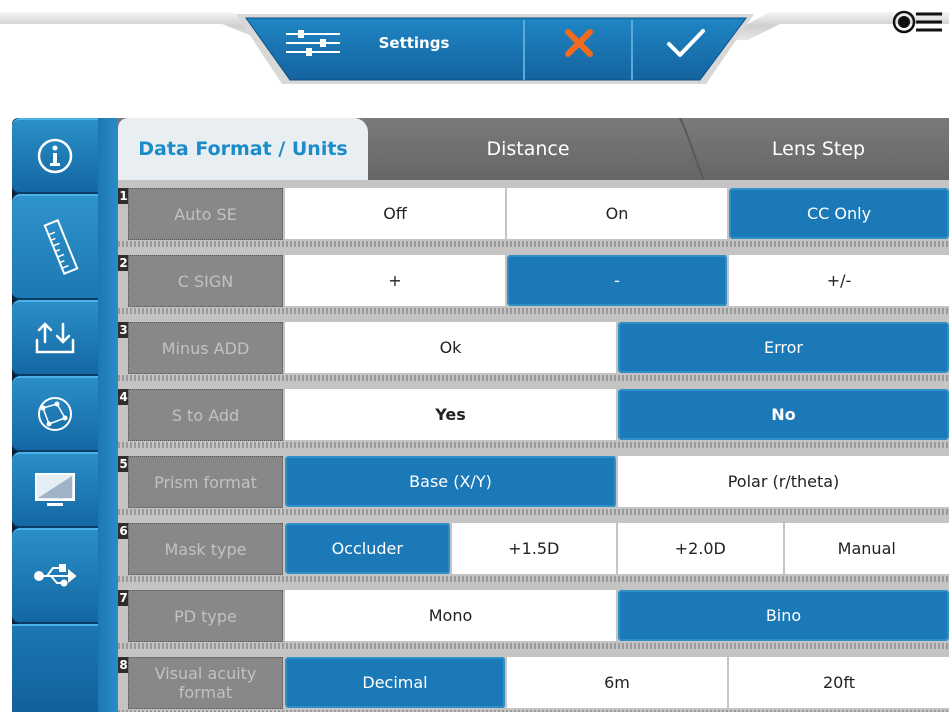 This screenshot has width=949, height=712. Describe the element at coordinates (451, 347) in the screenshot. I see `option-button: Ok` at that location.